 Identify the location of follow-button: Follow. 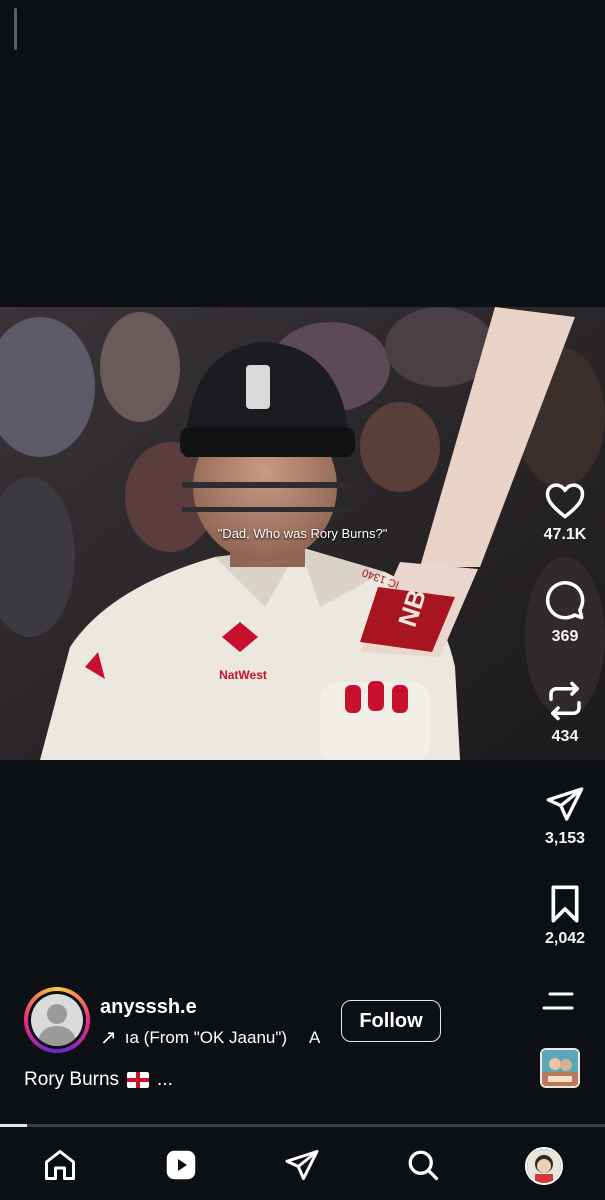
(391, 1021).